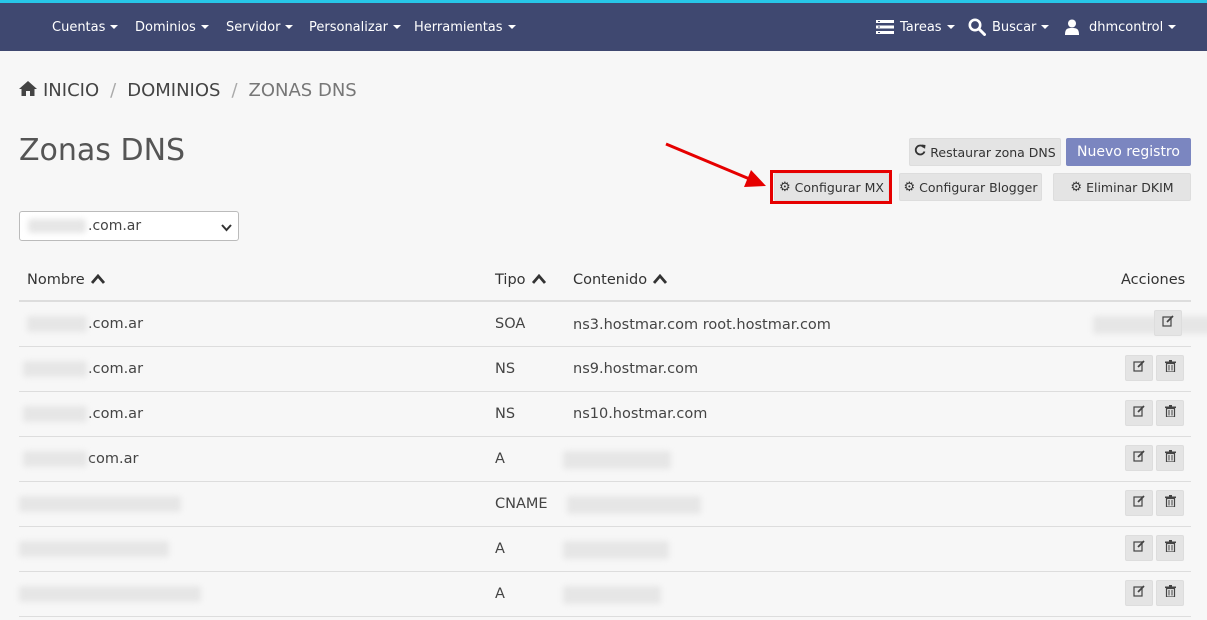  I want to click on nav-user-menu: dhmcontrol, so click(1121, 27).